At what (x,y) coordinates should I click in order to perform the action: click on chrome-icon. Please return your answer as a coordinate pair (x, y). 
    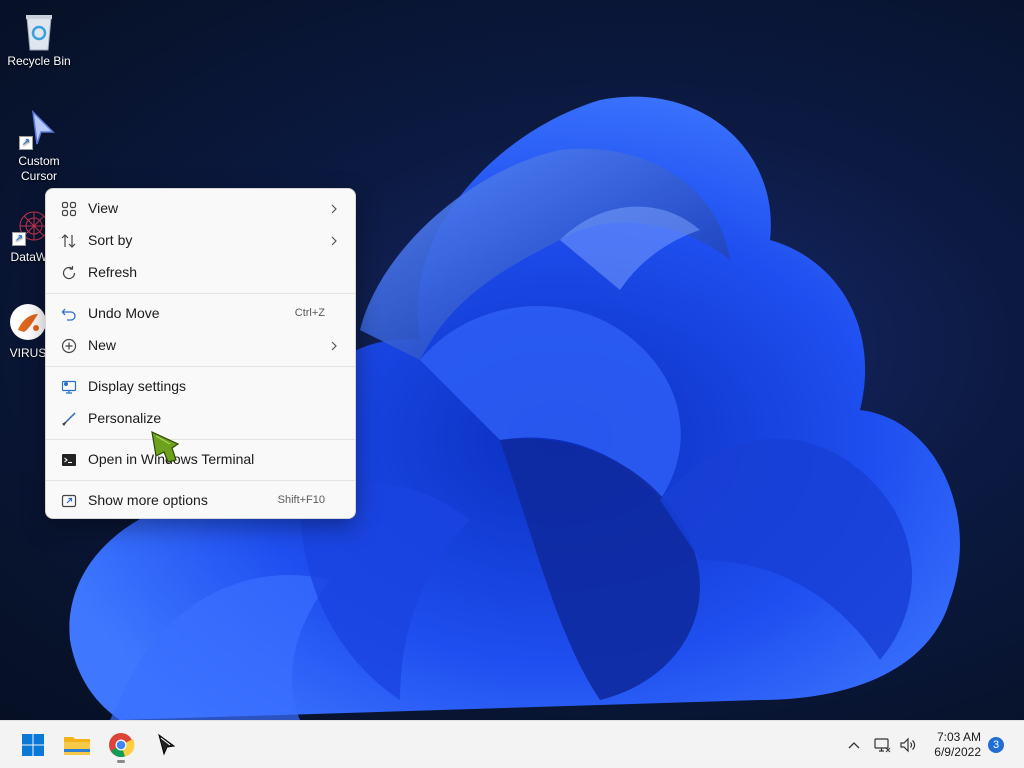
    Looking at the image, I should click on (122, 745).